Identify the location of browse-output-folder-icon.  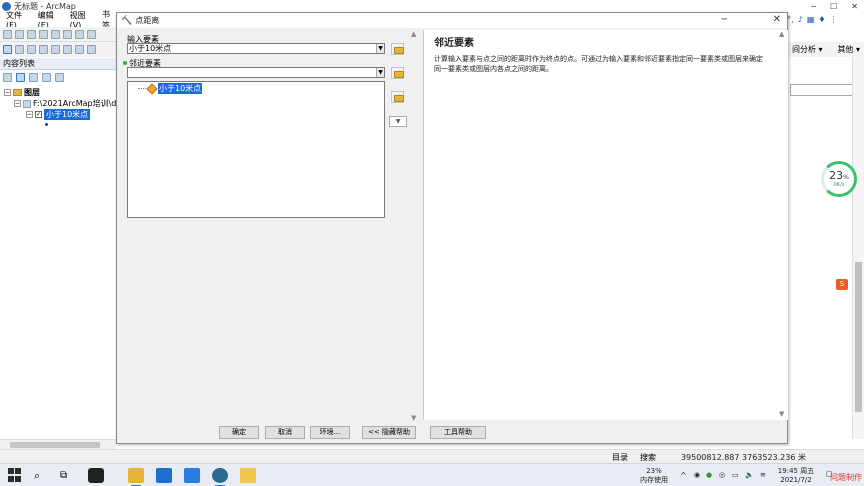
(397, 97).